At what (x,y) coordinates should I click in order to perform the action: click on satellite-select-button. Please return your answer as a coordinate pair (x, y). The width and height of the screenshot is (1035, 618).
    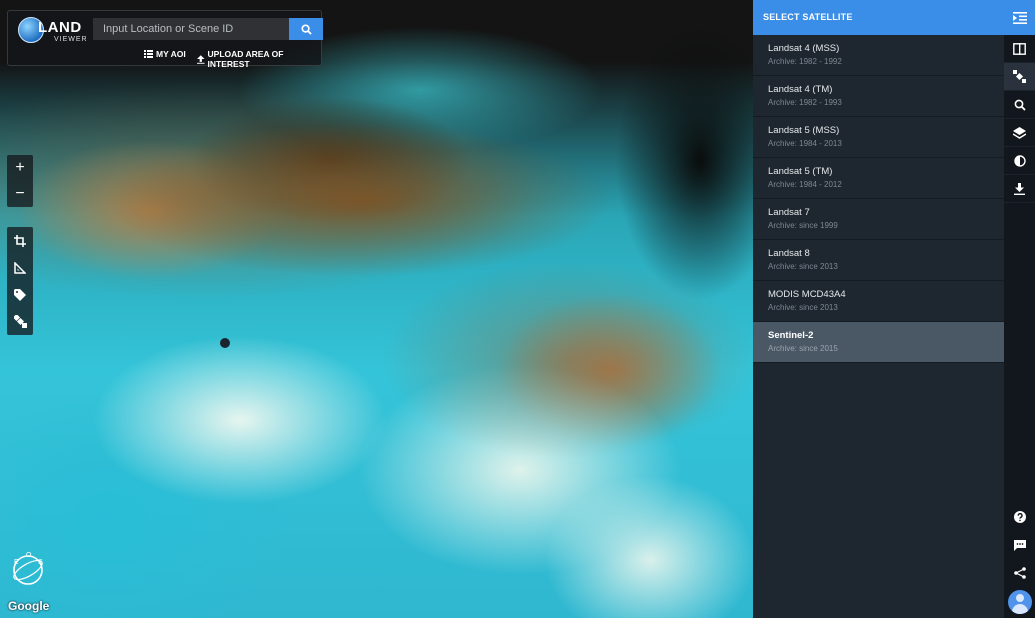
    Looking at the image, I should click on (1019, 77).